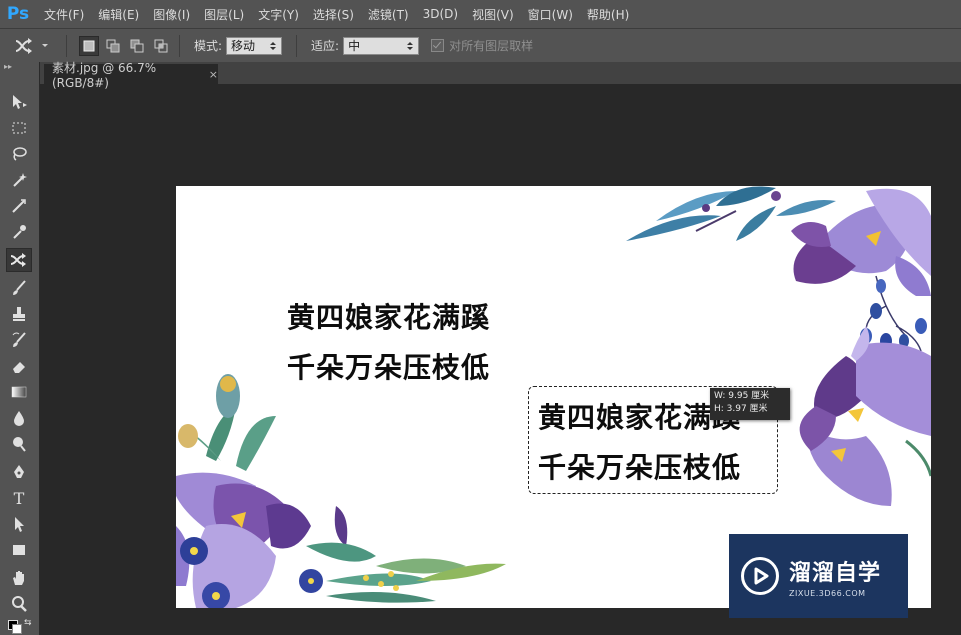  What do you see at coordinates (341, 491) in the screenshot?
I see `bottom-left-bouquet` at bounding box center [341, 491].